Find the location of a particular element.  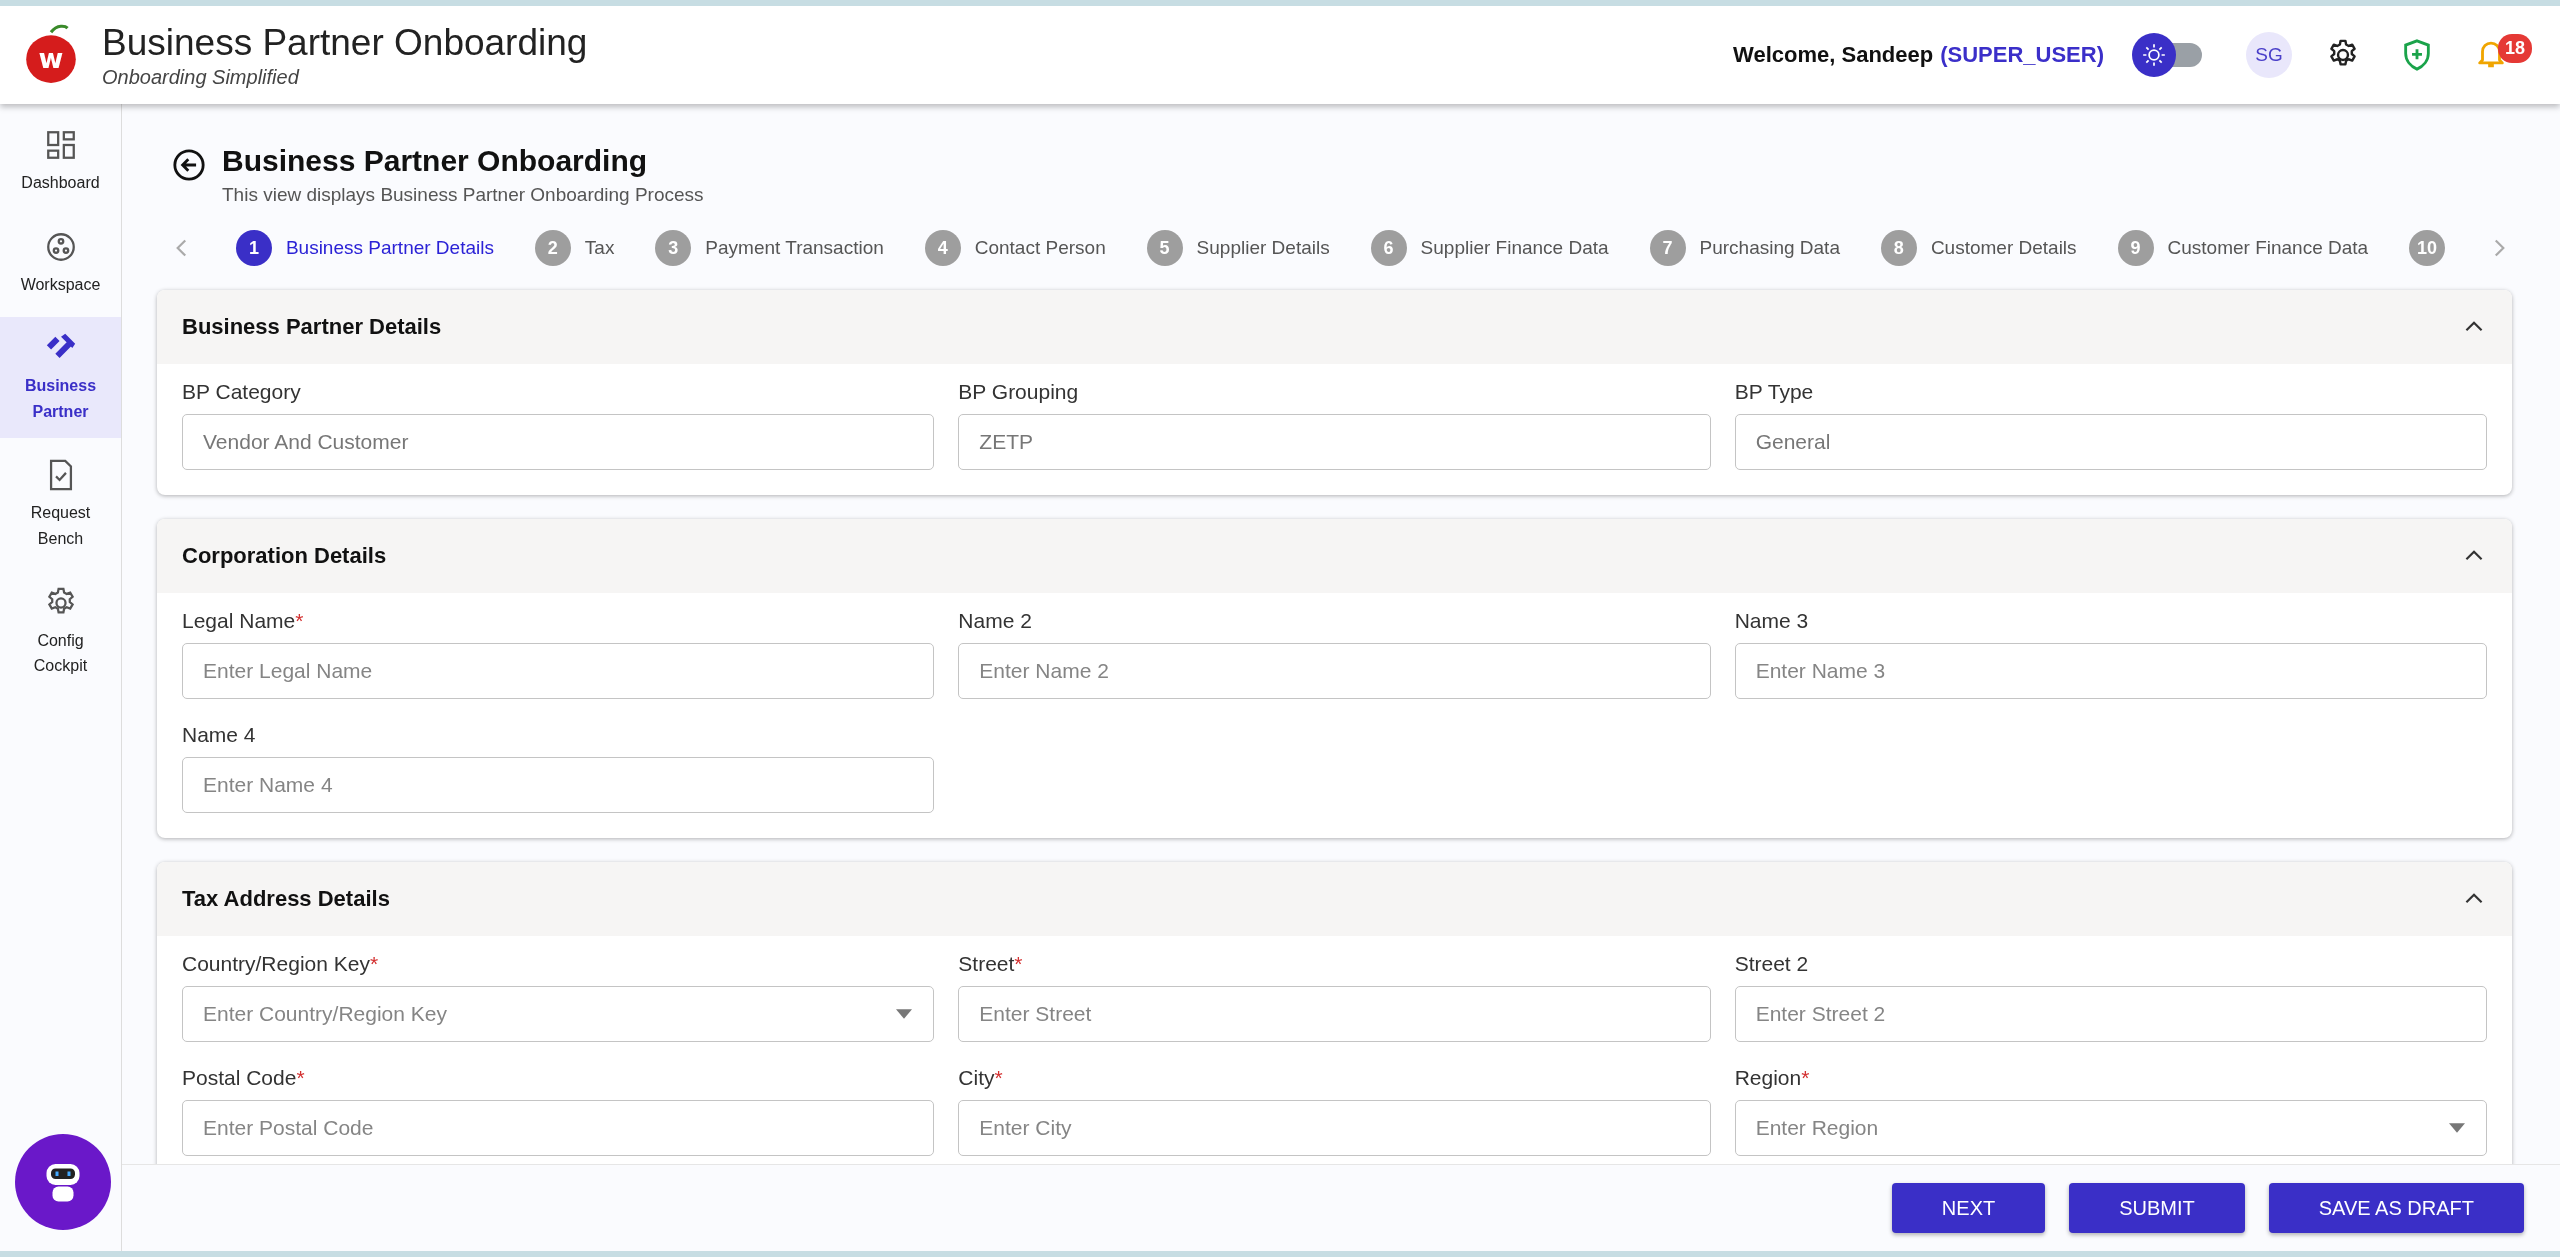

input-field: Enter City is located at coordinates (1334, 1128).